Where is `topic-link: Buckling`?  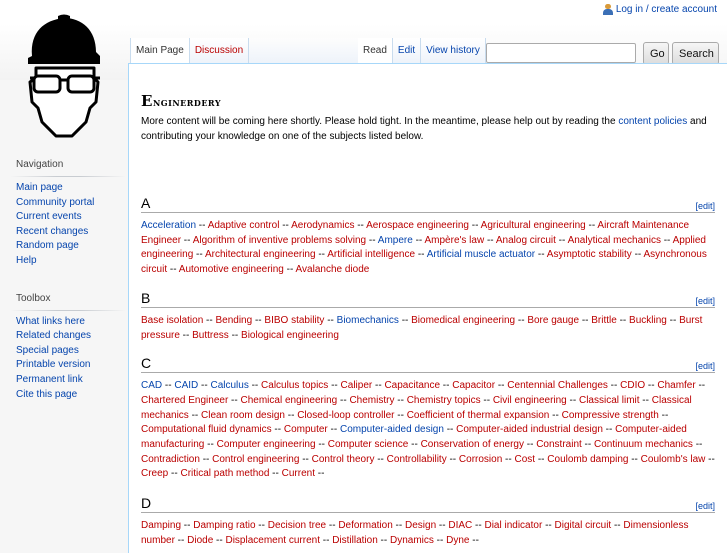
topic-link: Buckling is located at coordinates (648, 320).